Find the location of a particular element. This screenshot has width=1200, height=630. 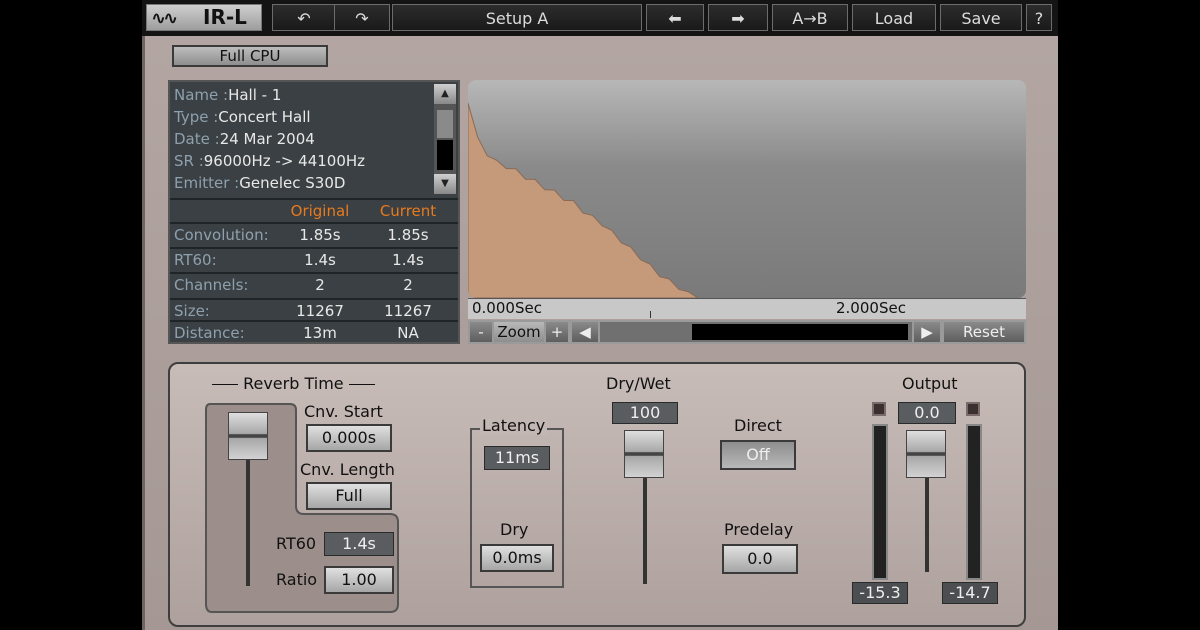

predelay-value: 0.0 is located at coordinates (760, 559).